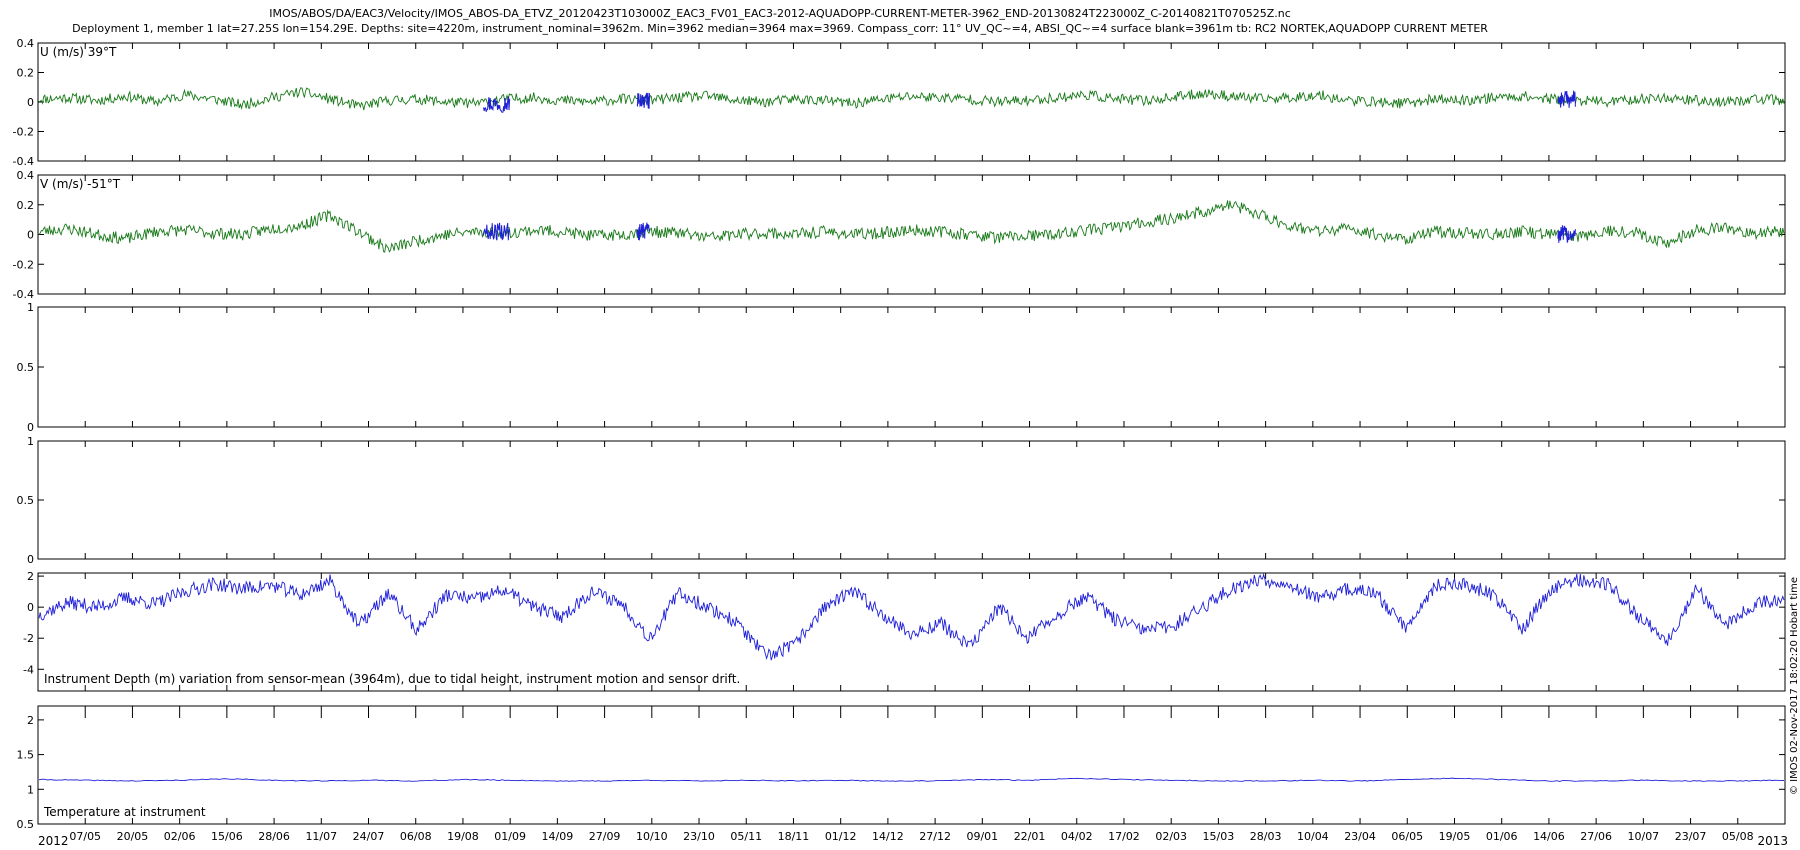 Image resolution: width=1800 pixels, height=850 pixels. I want to click on x-tick-label: 01/09, so click(510, 836).